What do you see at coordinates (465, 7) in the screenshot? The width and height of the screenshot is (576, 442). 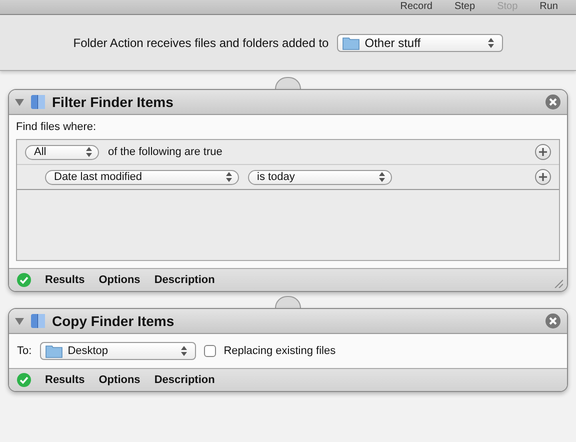 I see `toolbar-button: Step` at bounding box center [465, 7].